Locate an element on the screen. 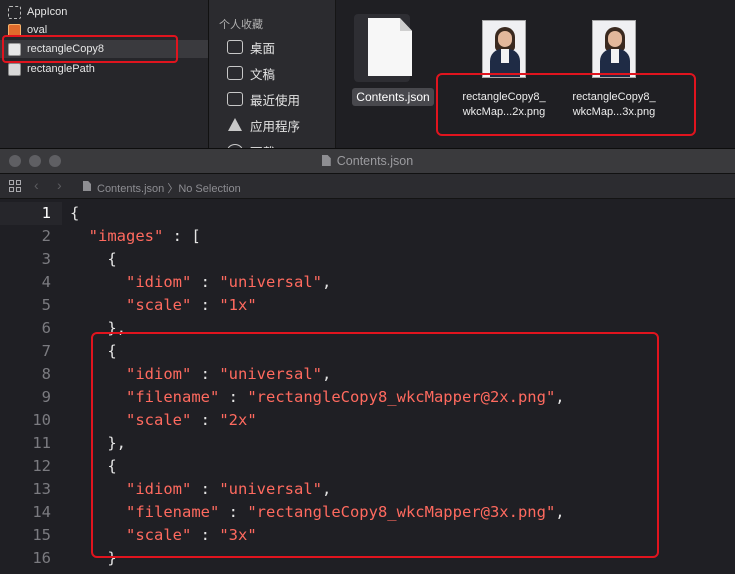 This screenshot has height=574, width=735. window-titlebar: Contents.json is located at coordinates (367, 161).